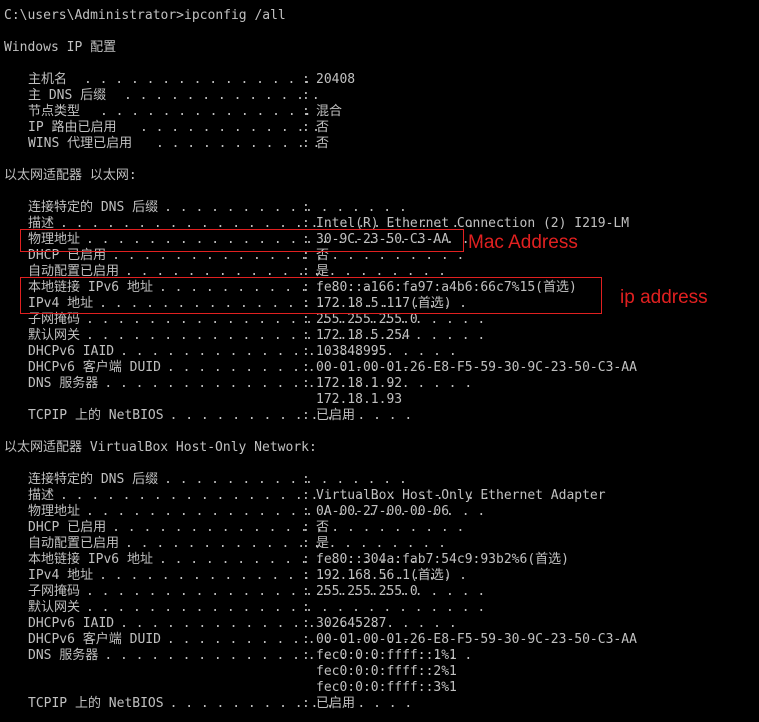 The height and width of the screenshot is (722, 759). What do you see at coordinates (54, 319) in the screenshot?
I see `adapter1-row-7-label: 子网掩码` at bounding box center [54, 319].